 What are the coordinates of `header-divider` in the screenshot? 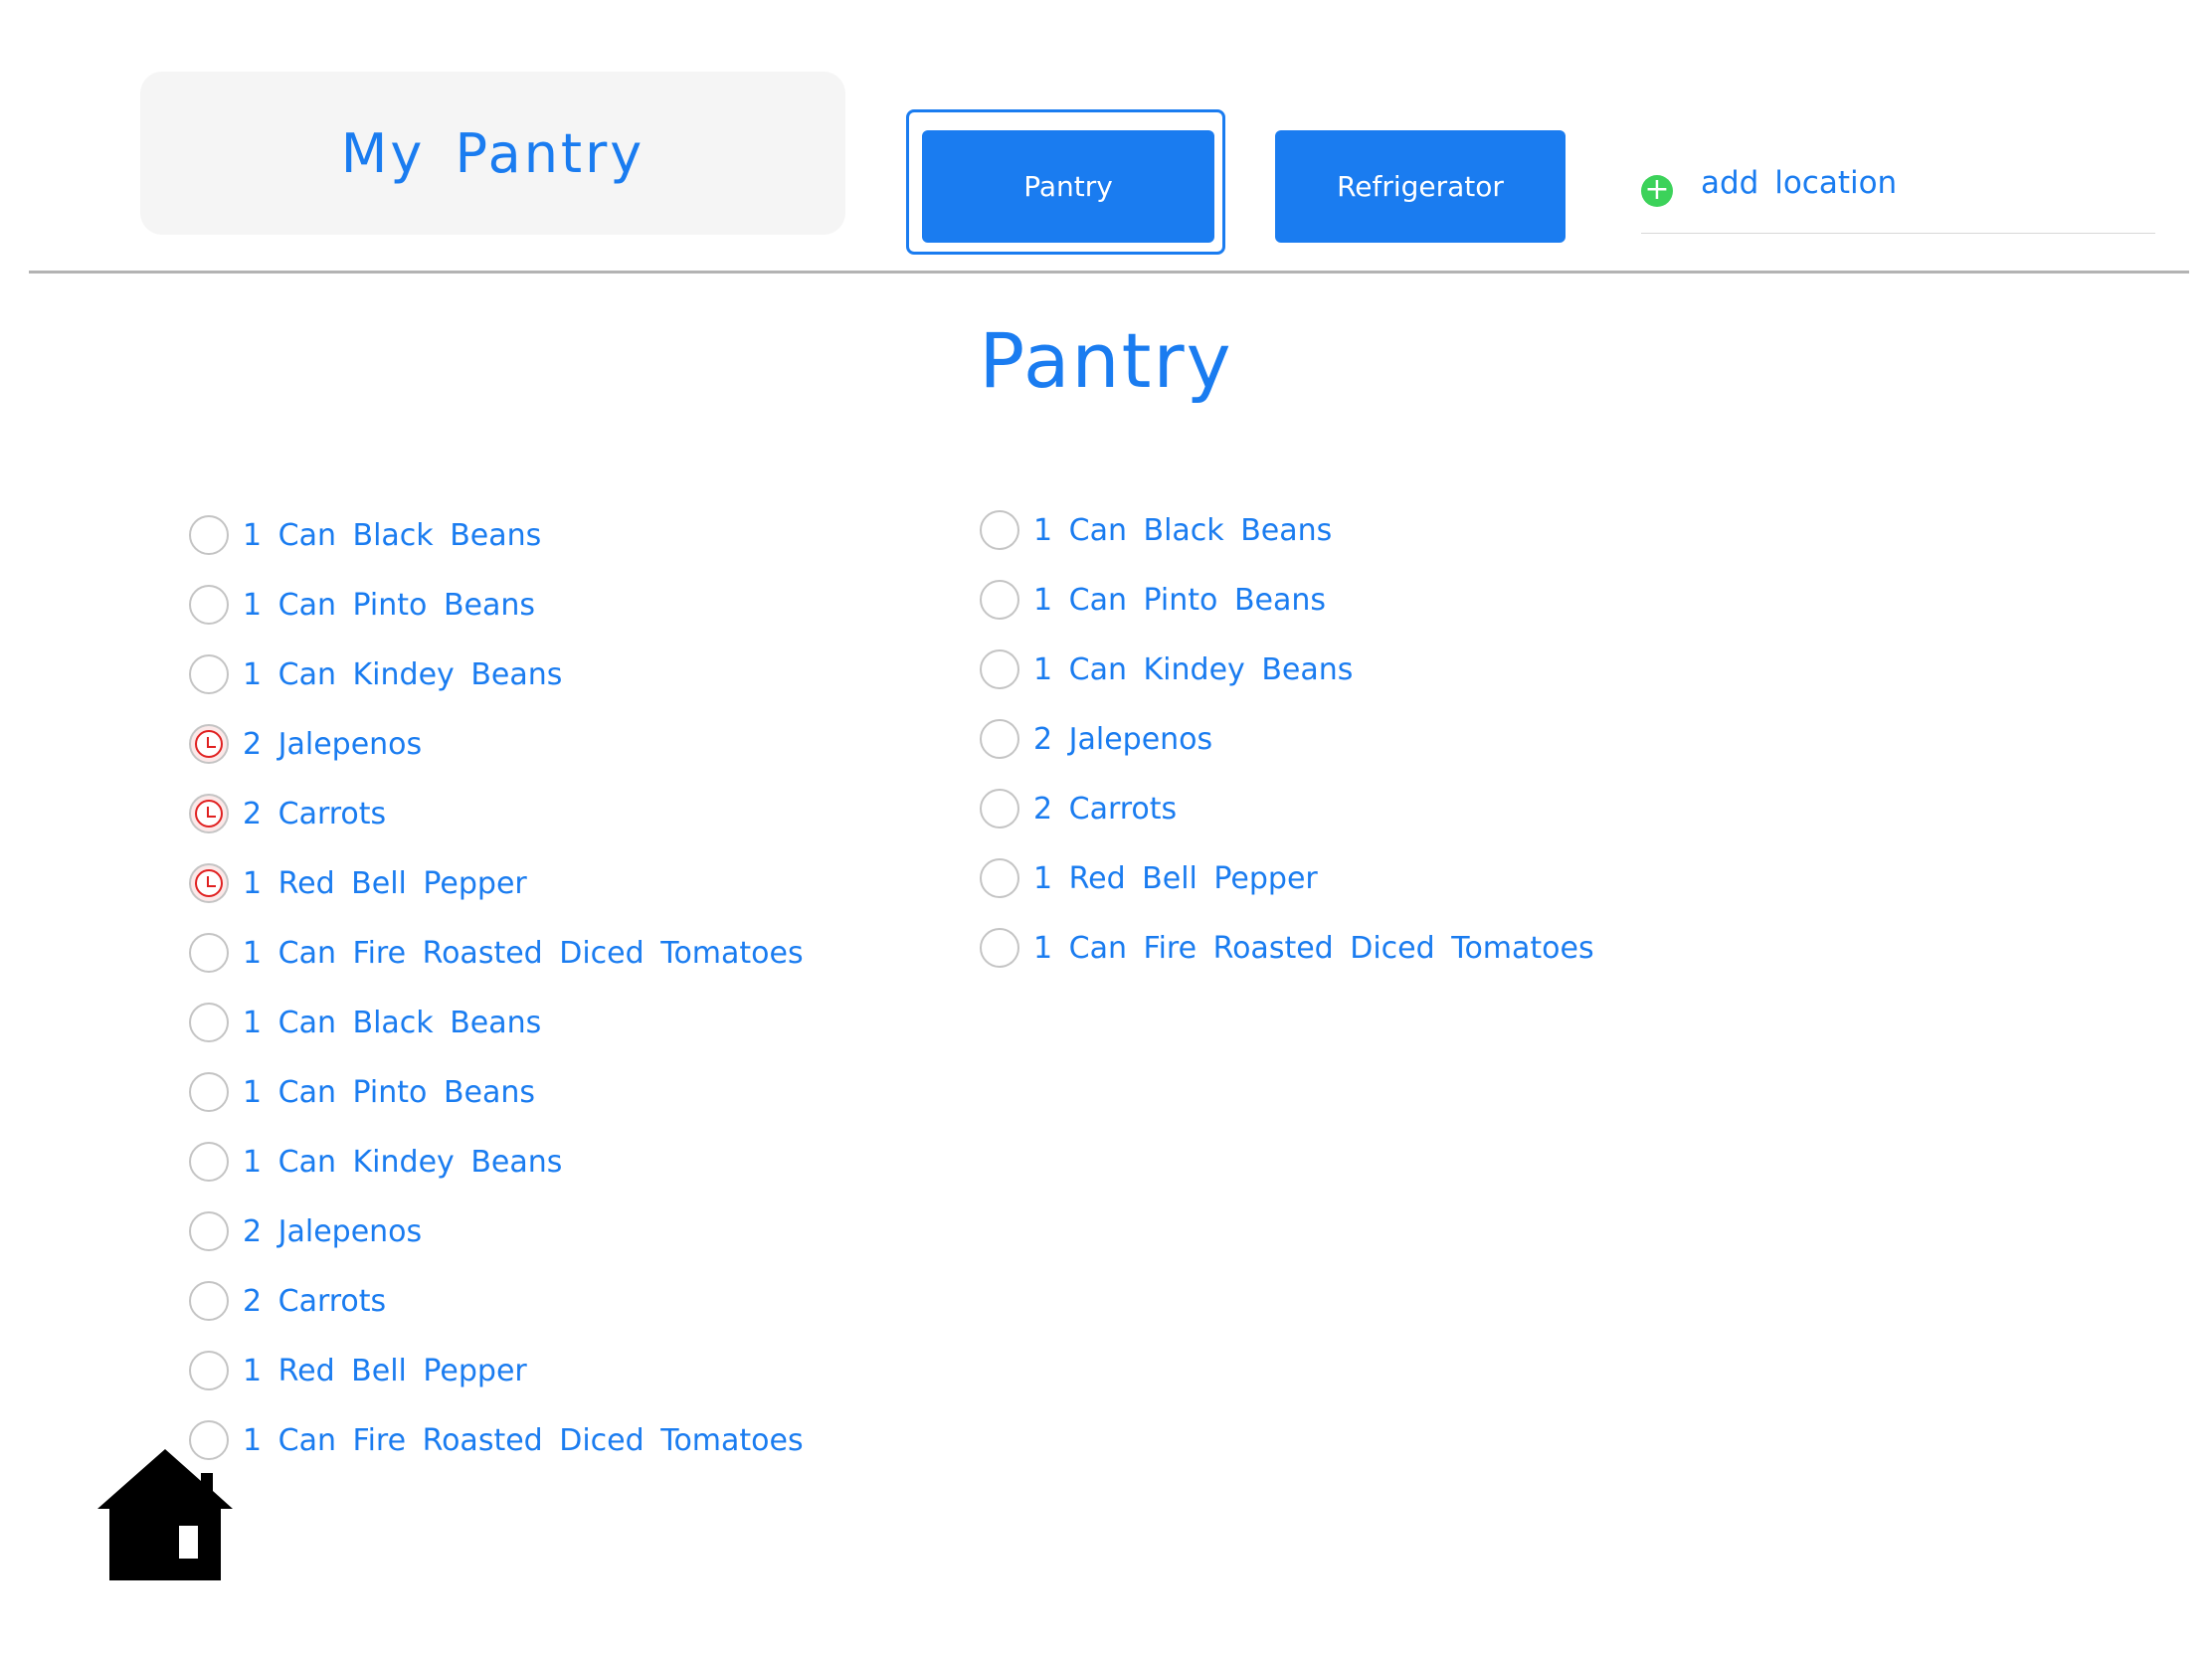 It's located at (1109, 272).